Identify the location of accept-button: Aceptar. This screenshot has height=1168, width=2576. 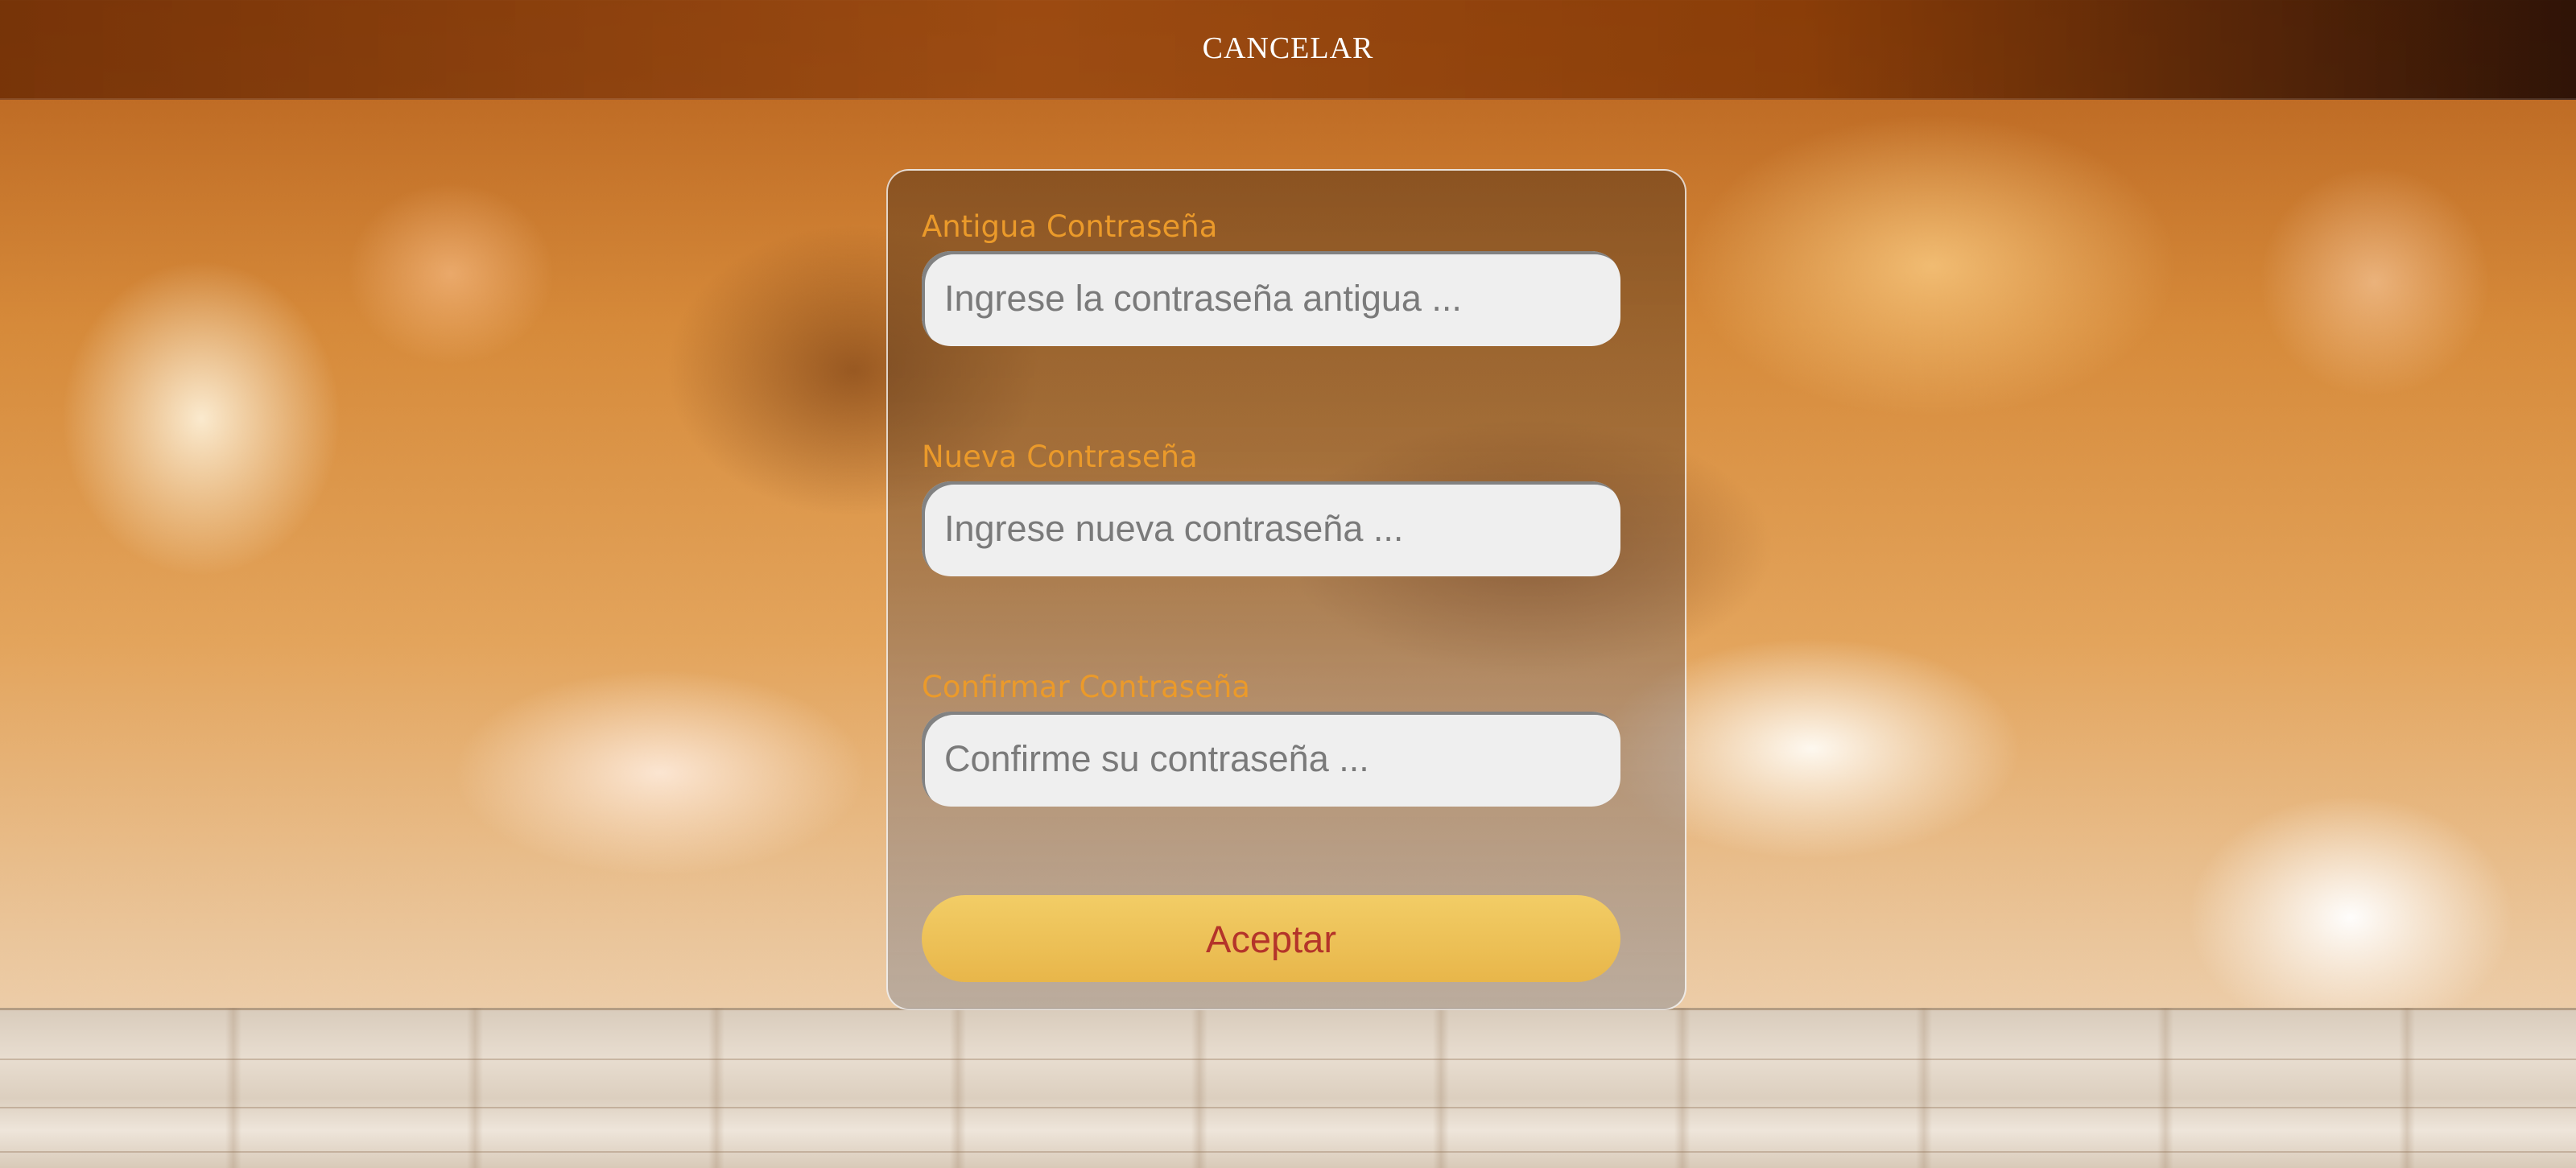
(1271, 938).